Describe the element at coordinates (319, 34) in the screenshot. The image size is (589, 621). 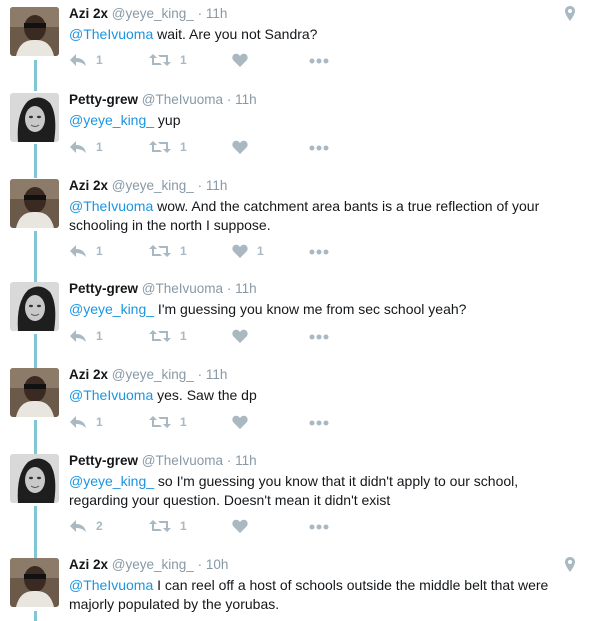
I see `tweet-text: @TheIvuoma wait. Are you not Sandra?` at that location.